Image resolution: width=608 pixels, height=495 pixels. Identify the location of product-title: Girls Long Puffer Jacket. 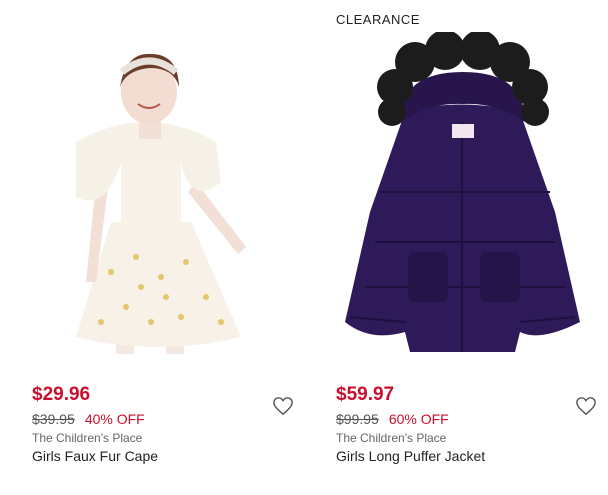
(410, 456).